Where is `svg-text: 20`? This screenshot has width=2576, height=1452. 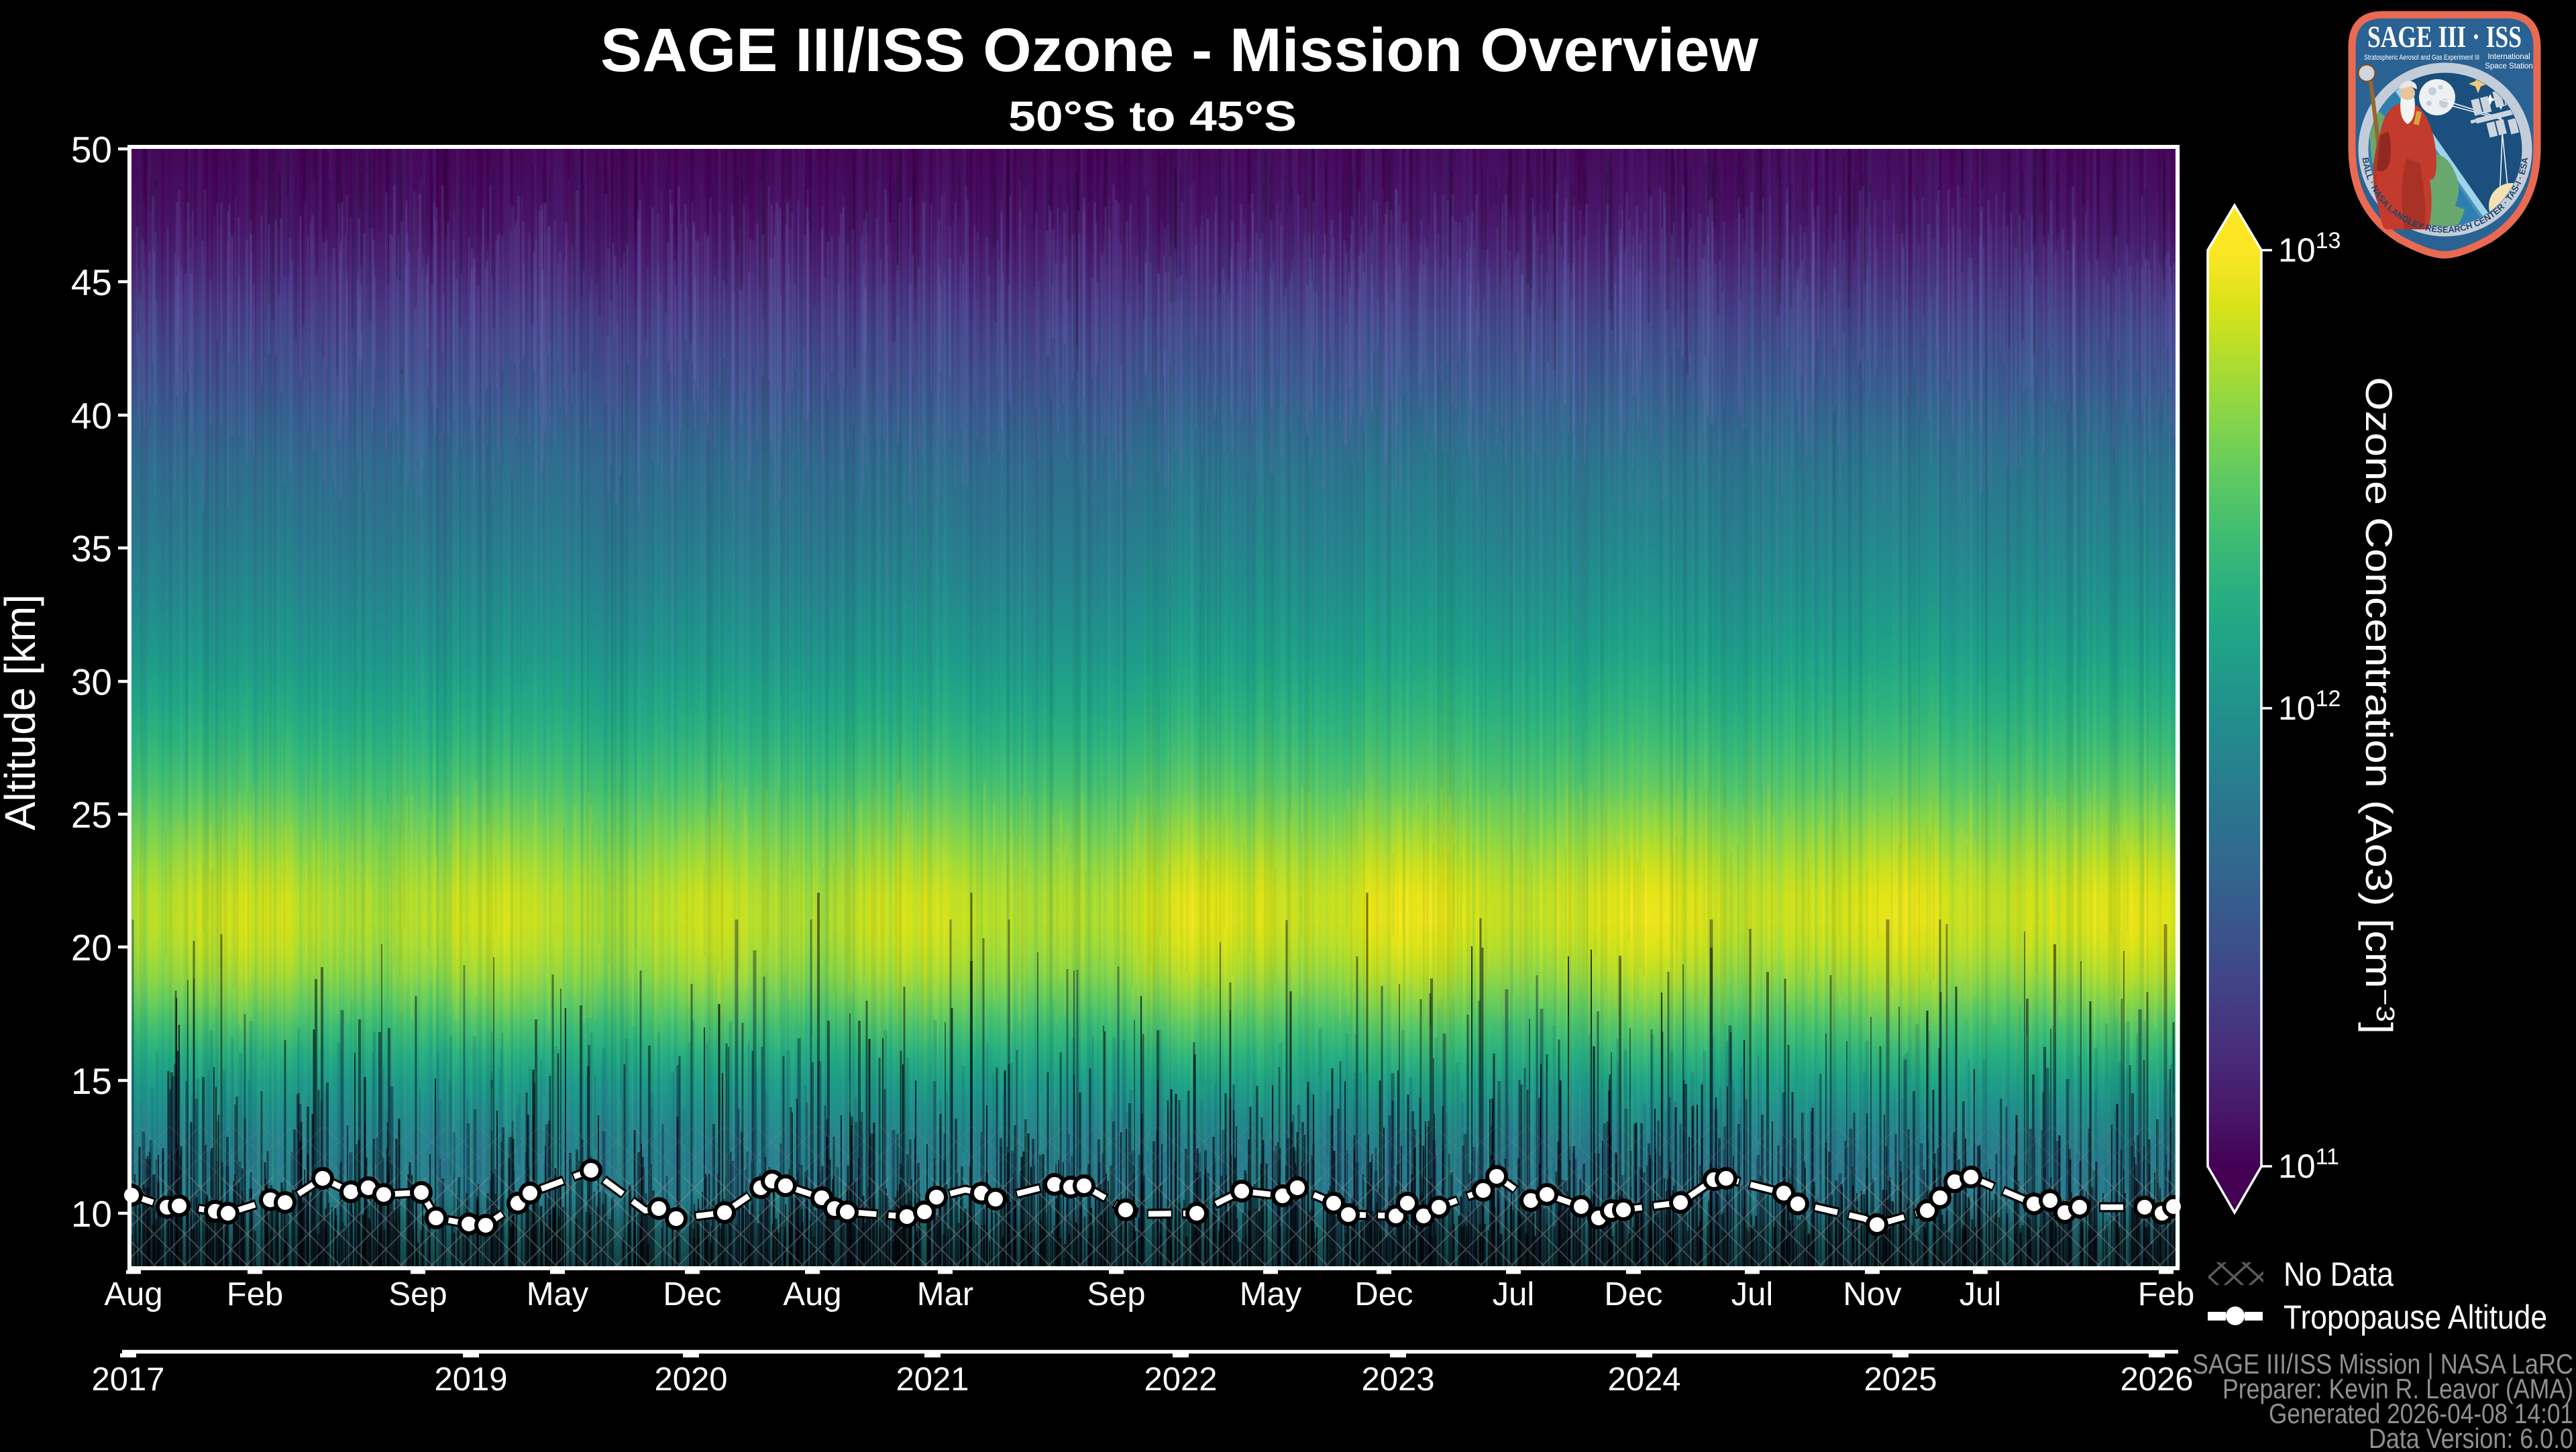
svg-text: 20 is located at coordinates (91, 947).